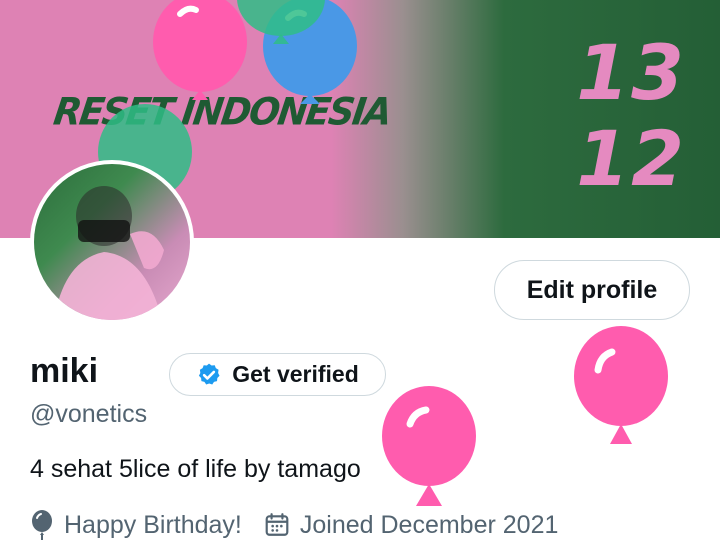 The height and width of the screenshot is (554, 720). What do you see at coordinates (109, 253) in the screenshot?
I see `avatar-figure` at bounding box center [109, 253].